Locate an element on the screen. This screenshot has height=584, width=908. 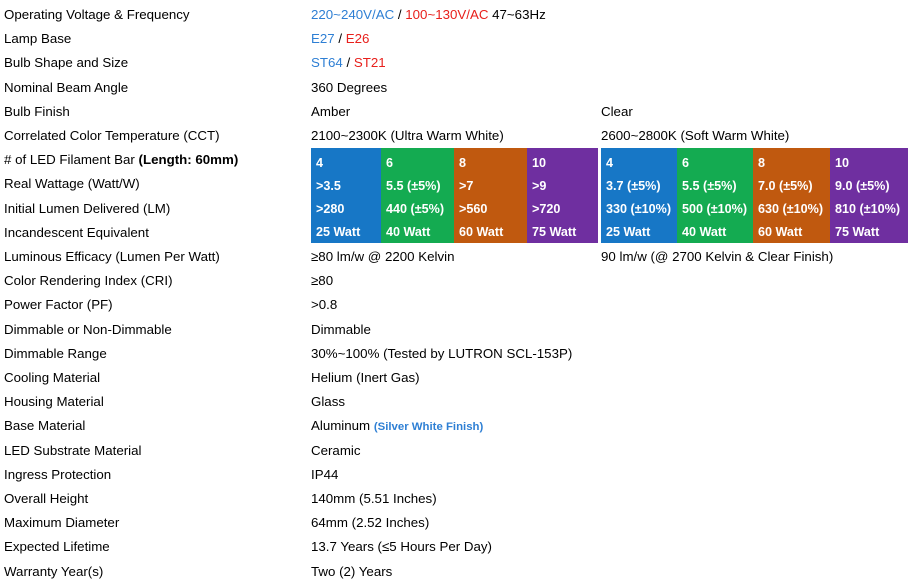
value-text: Dimmable is located at coordinates (341, 329).